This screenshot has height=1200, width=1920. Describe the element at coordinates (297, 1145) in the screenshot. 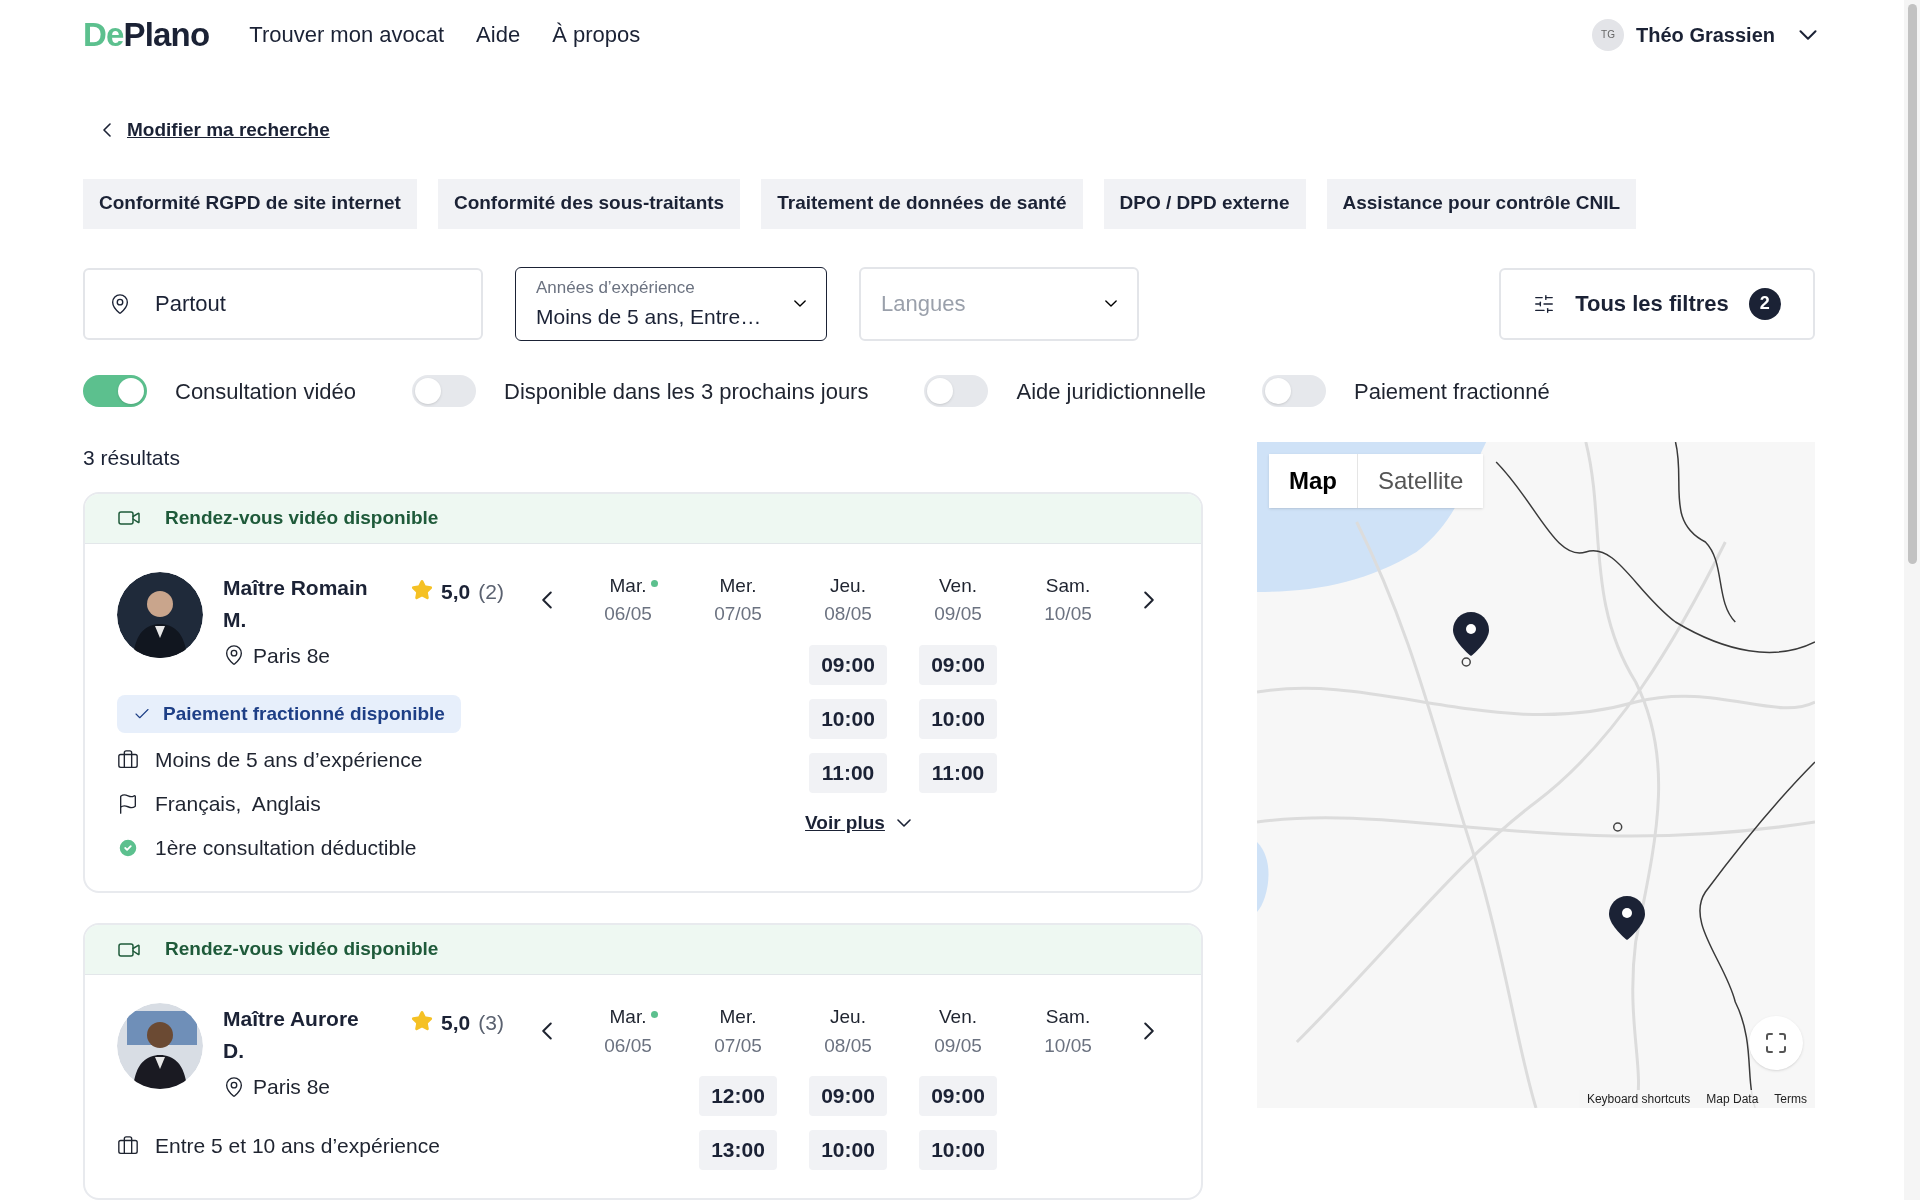

I see `detail-text: Entre 5 et 10 ans d’expérience` at that location.